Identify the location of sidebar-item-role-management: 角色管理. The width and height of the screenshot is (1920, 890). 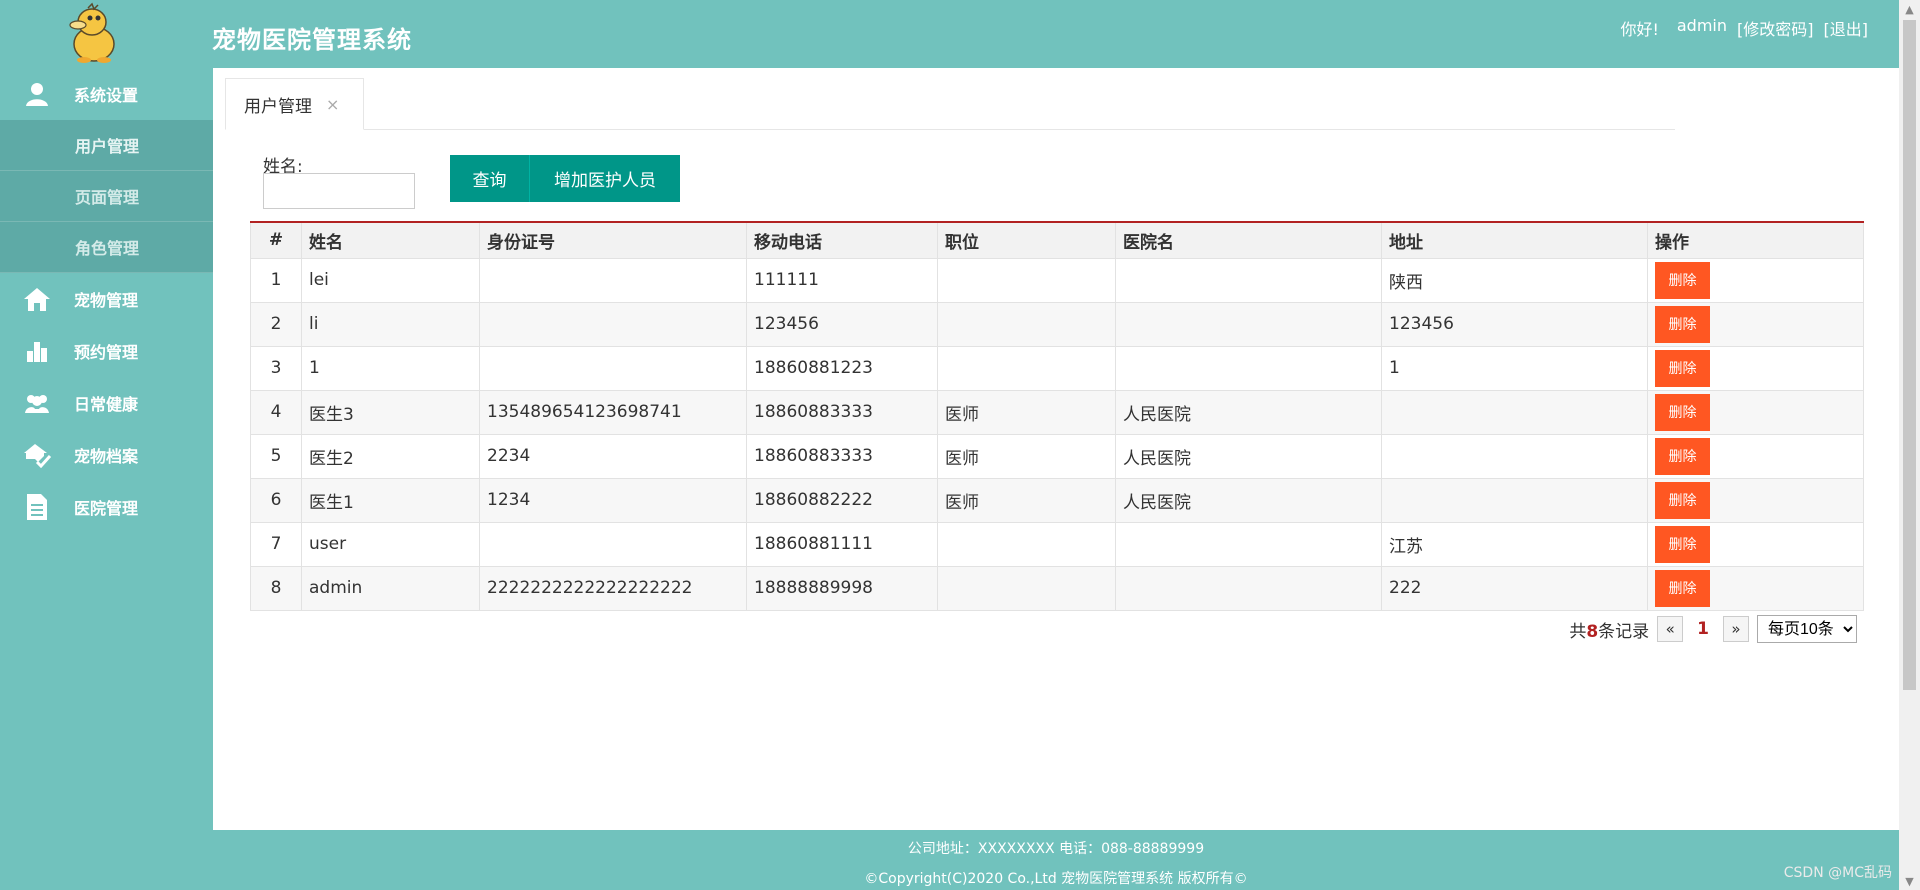
(106, 247).